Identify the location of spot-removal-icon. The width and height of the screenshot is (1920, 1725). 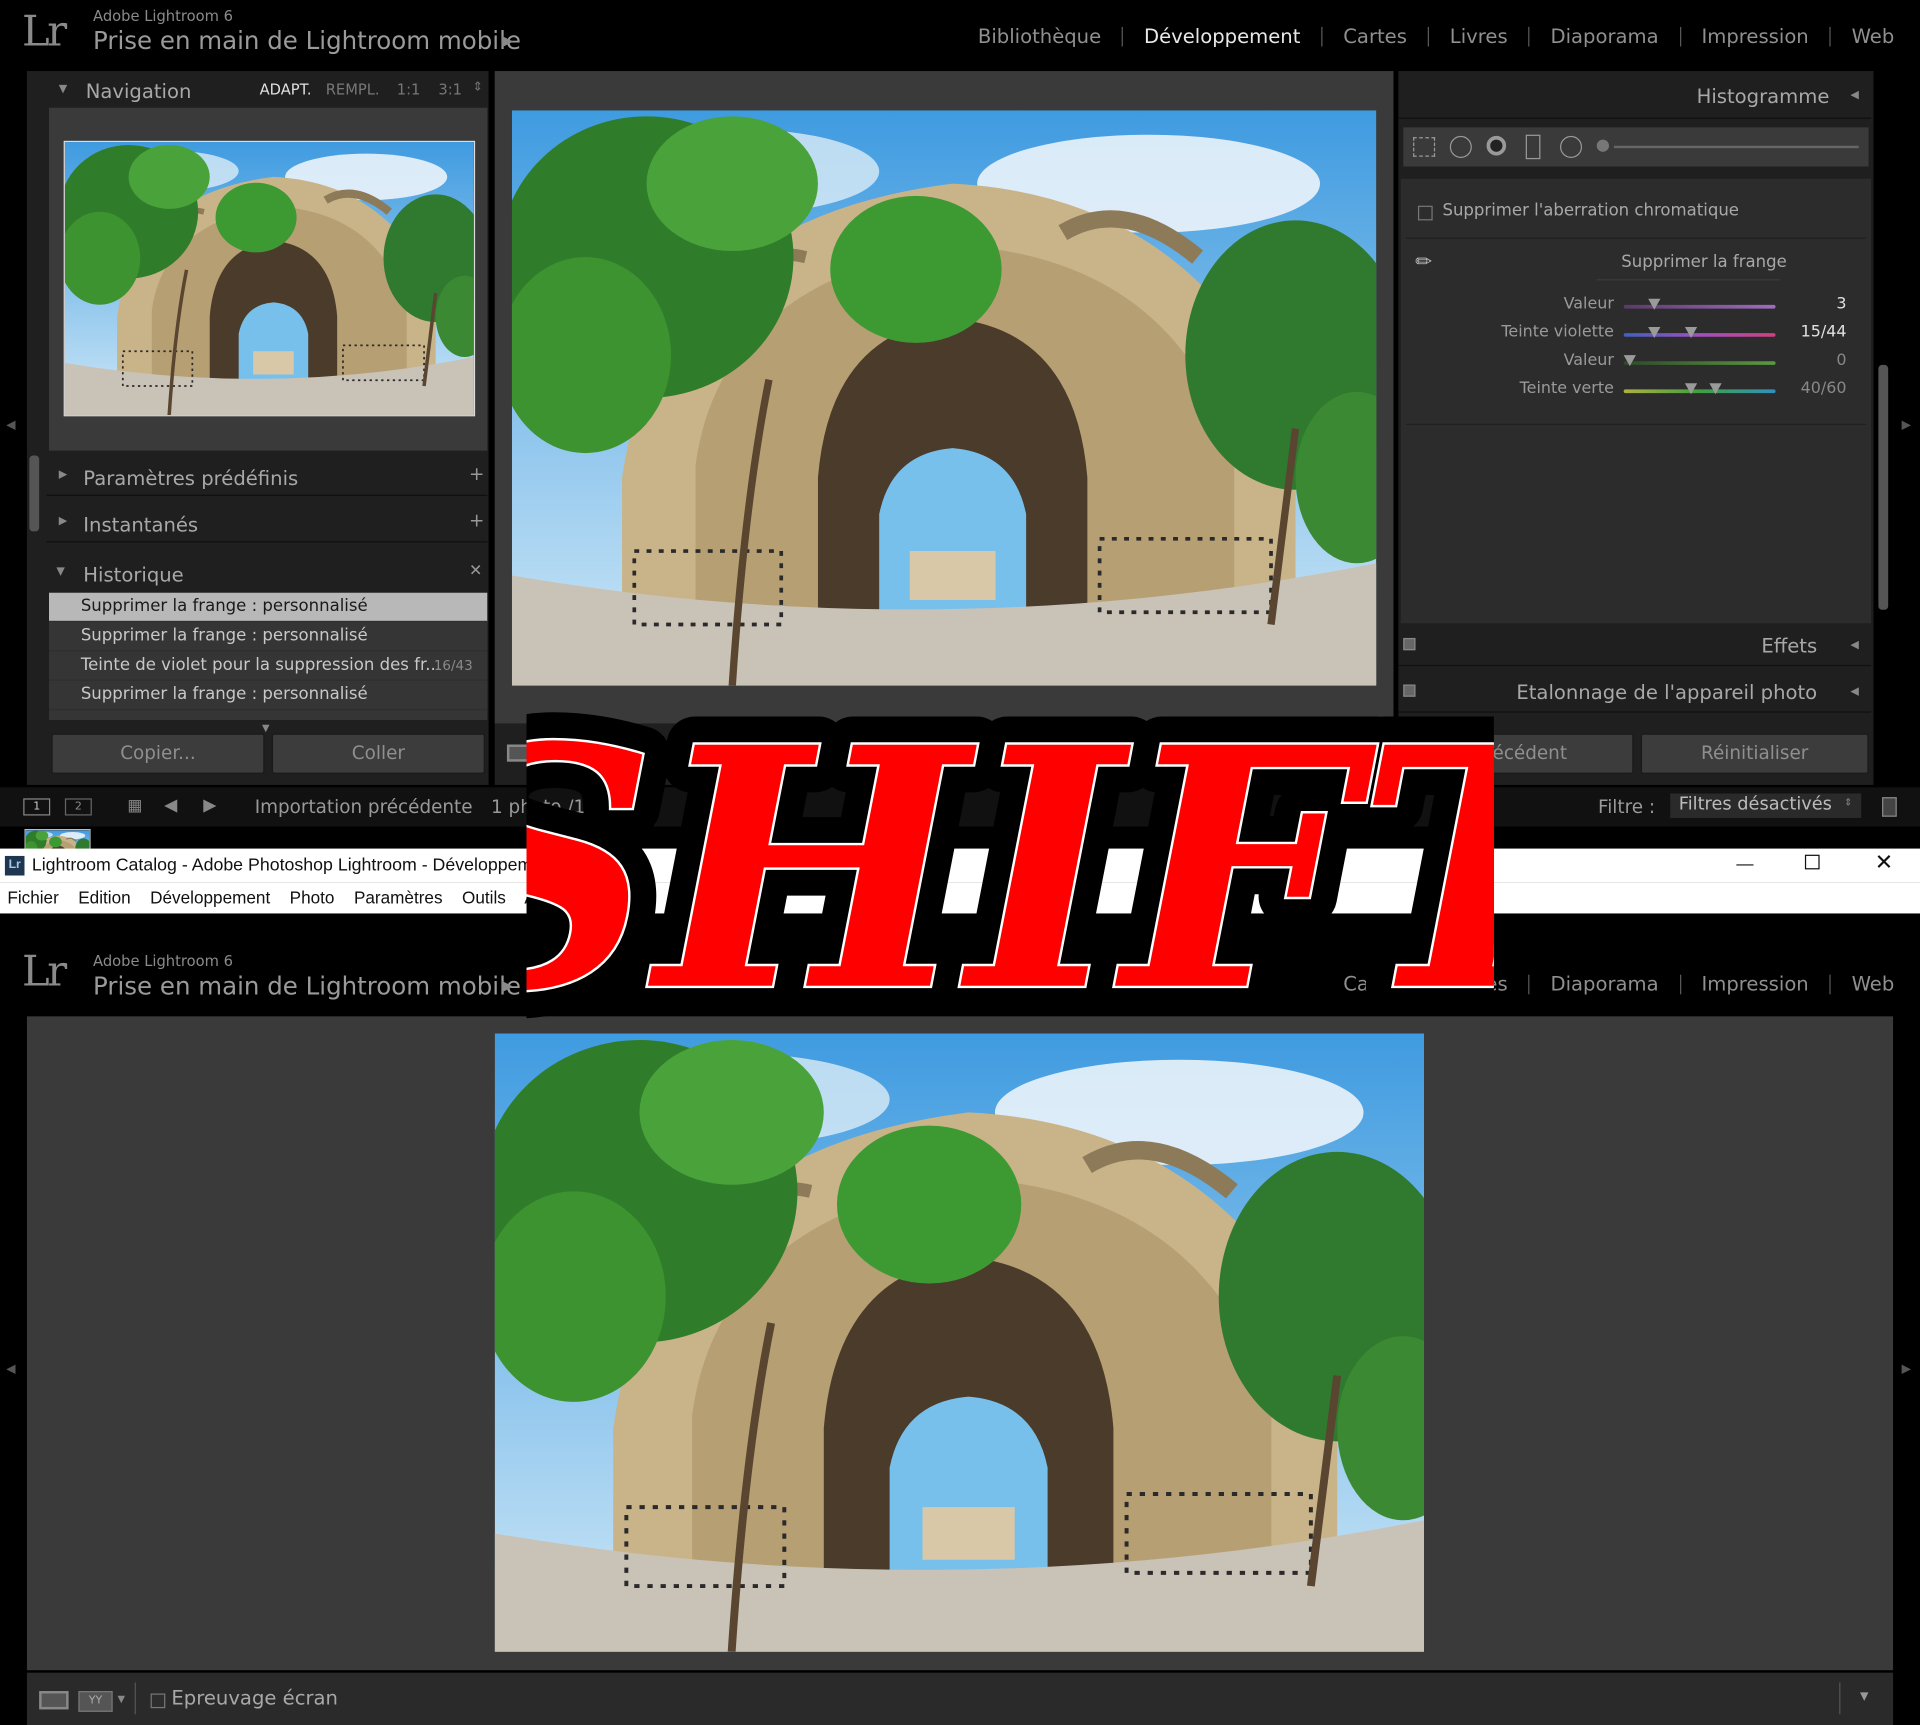
(1460, 146).